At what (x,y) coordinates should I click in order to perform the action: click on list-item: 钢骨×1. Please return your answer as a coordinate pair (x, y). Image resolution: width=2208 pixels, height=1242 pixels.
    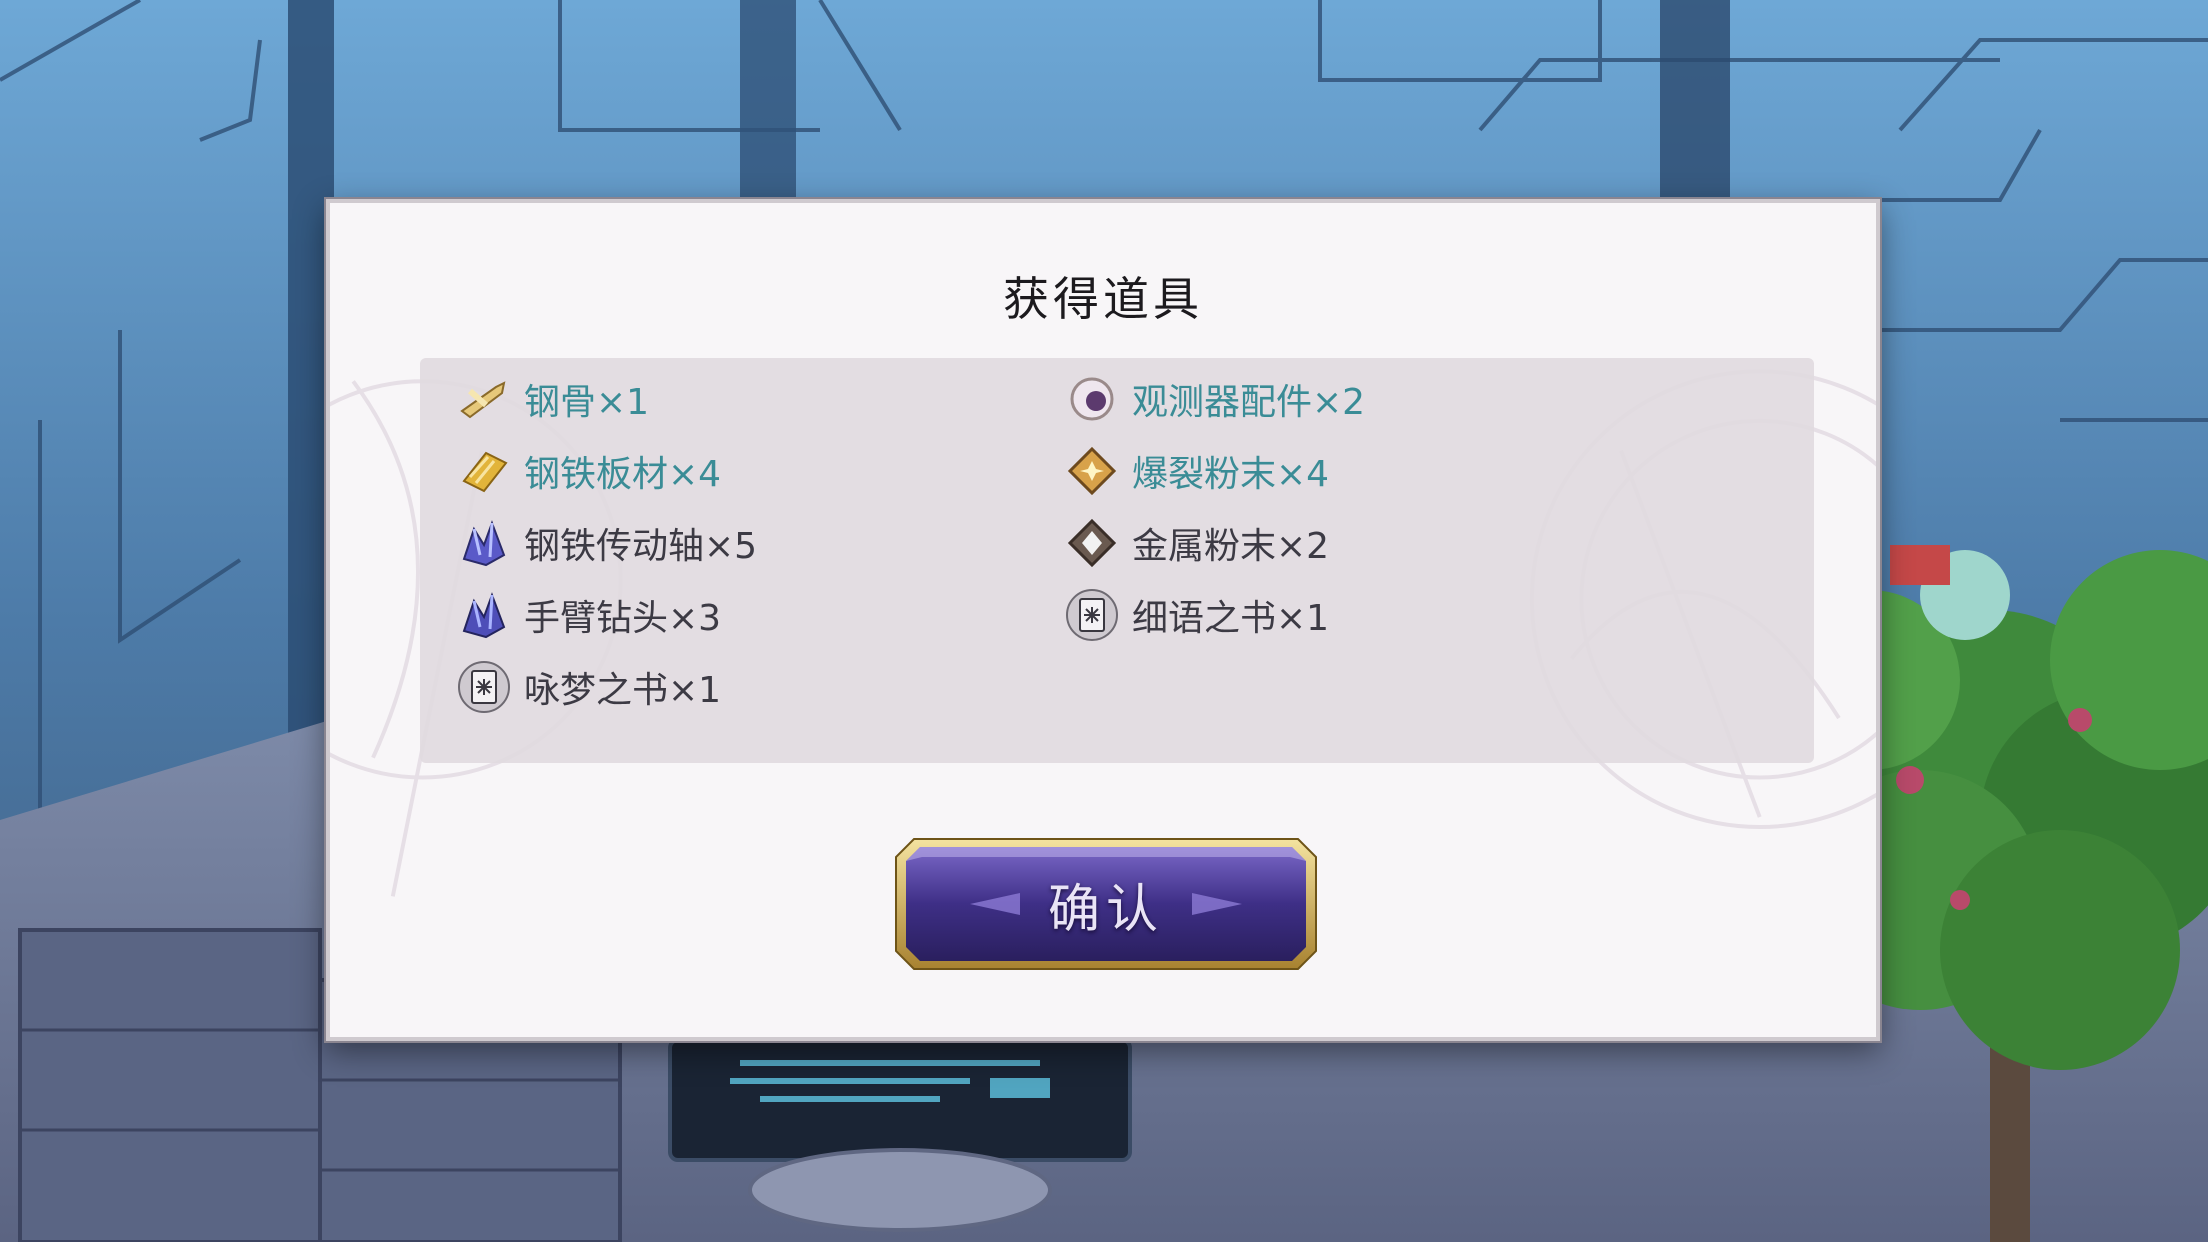
    Looking at the image, I should click on (552, 399).